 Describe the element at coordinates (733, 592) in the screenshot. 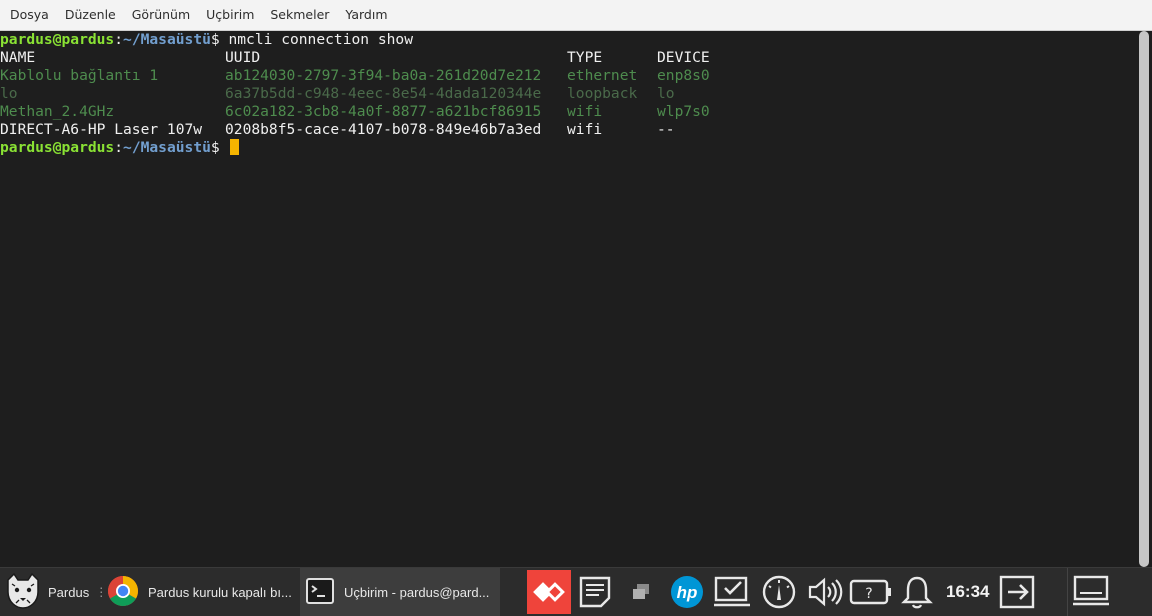

I see `screenshot-icon` at that location.